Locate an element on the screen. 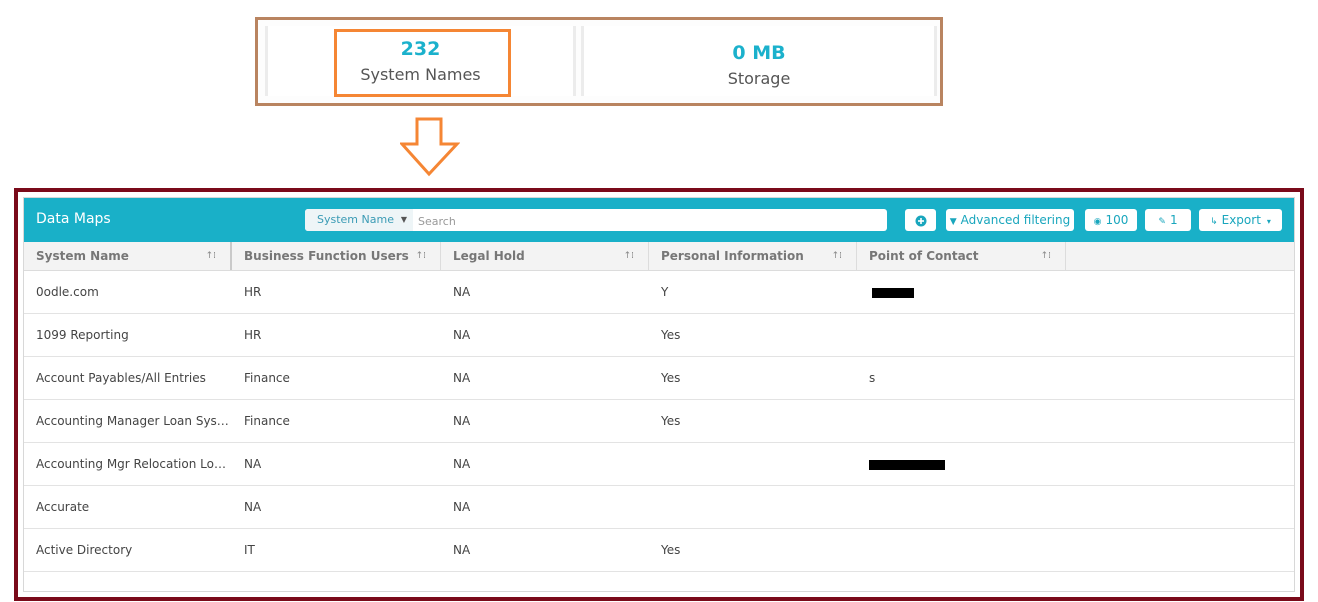 This screenshot has height=602, width=1318. cell-point-of-contact: s is located at coordinates (872, 378).